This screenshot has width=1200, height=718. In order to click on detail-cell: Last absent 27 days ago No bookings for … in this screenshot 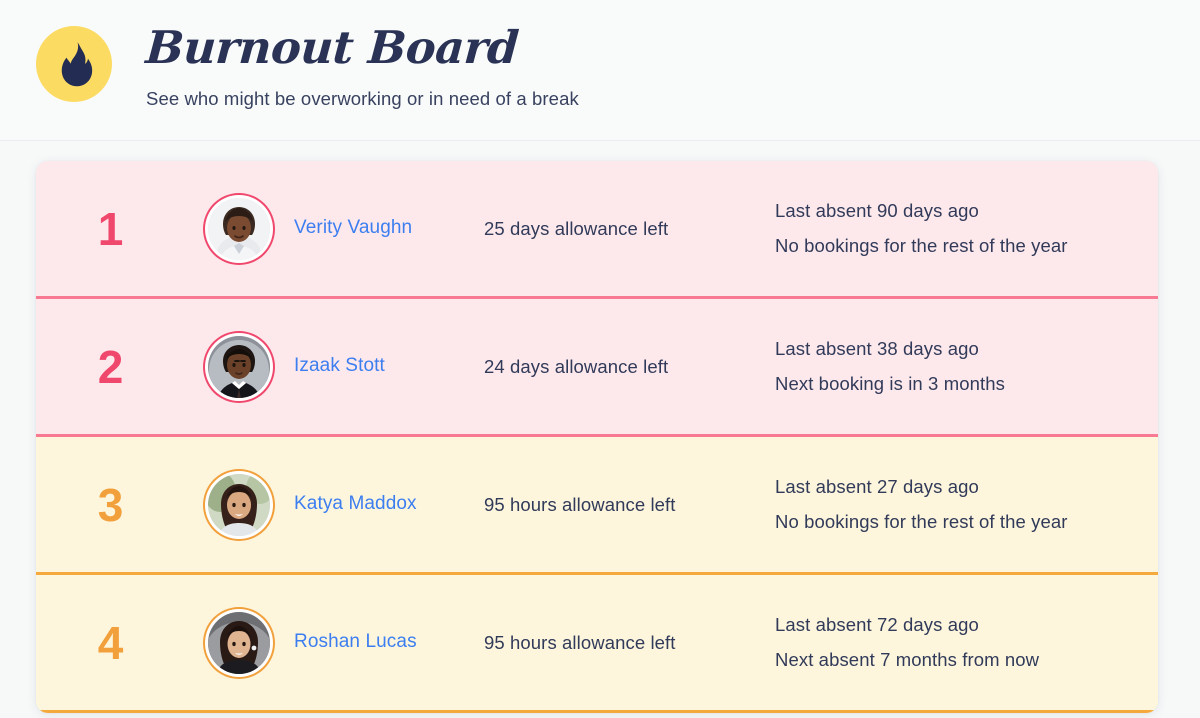, I will do `click(963, 504)`.